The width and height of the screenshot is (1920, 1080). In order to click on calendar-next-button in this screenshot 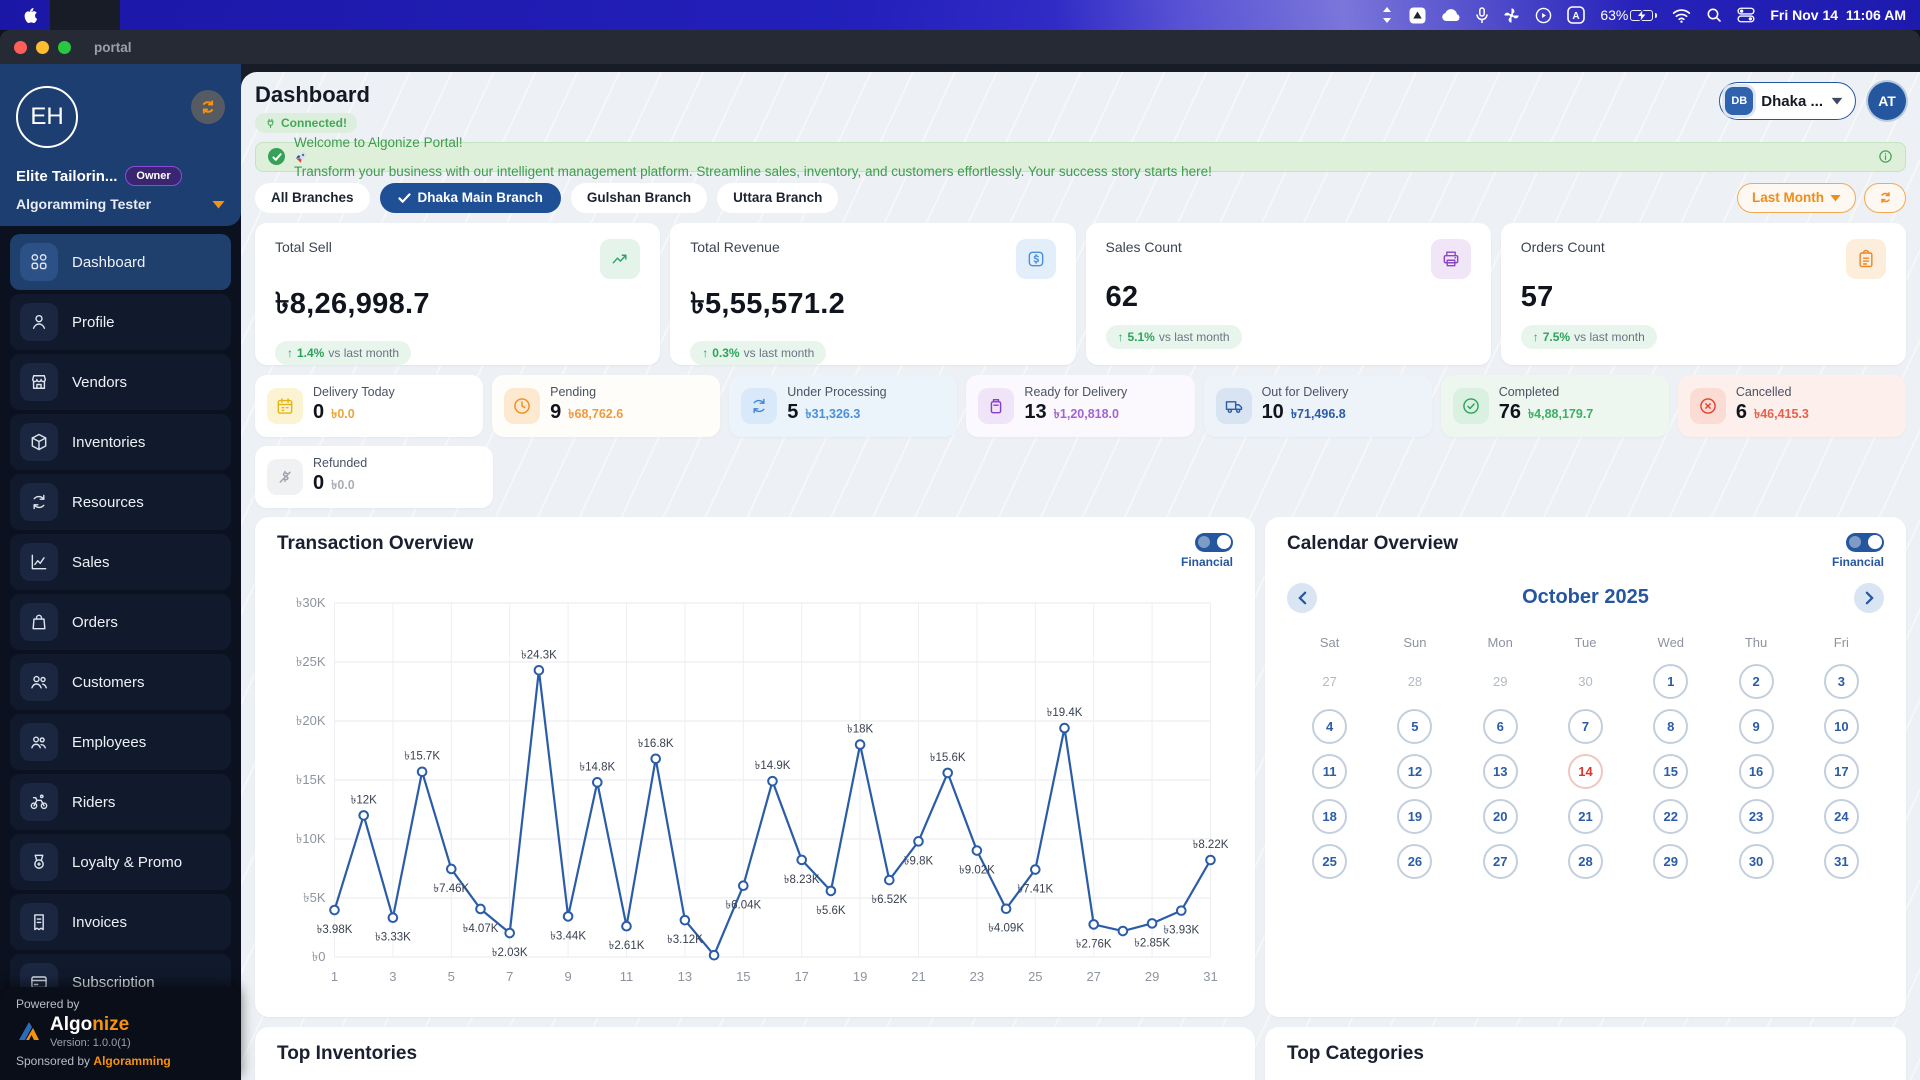, I will do `click(1869, 597)`.